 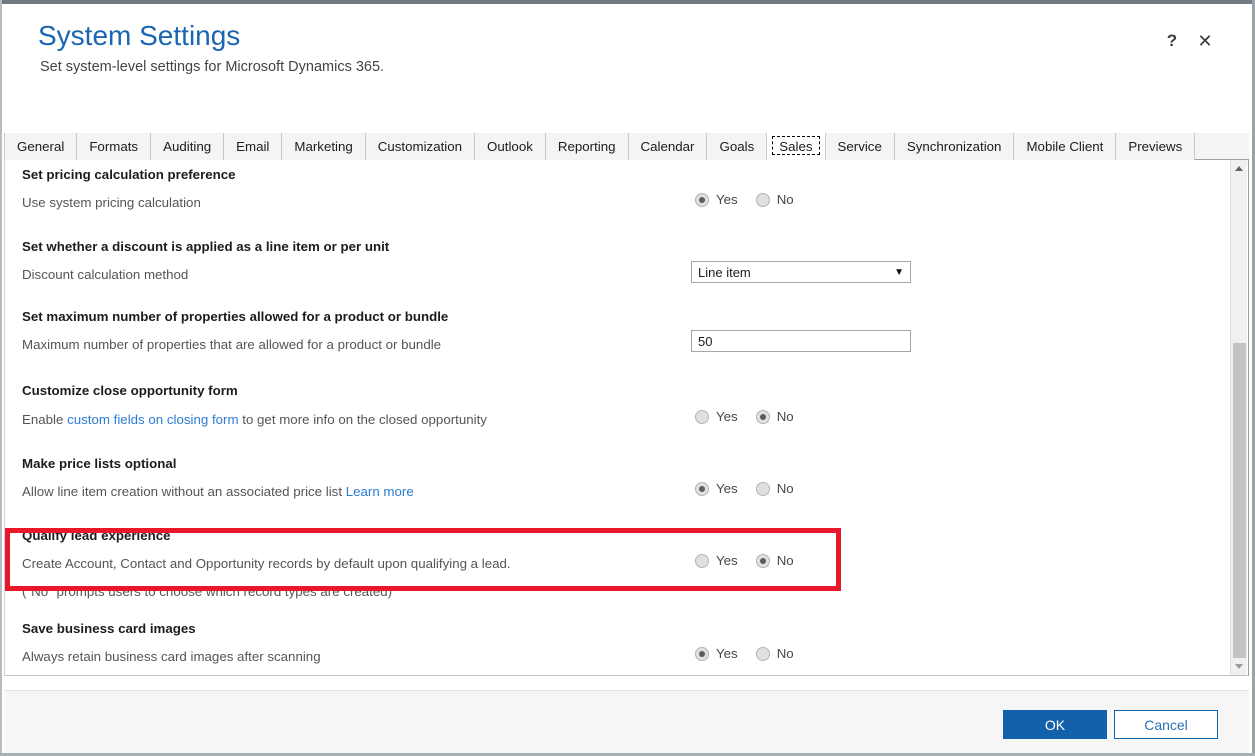 What do you see at coordinates (744, 489) in the screenshot?
I see `radio-group-price-lists-optional: Yes No` at bounding box center [744, 489].